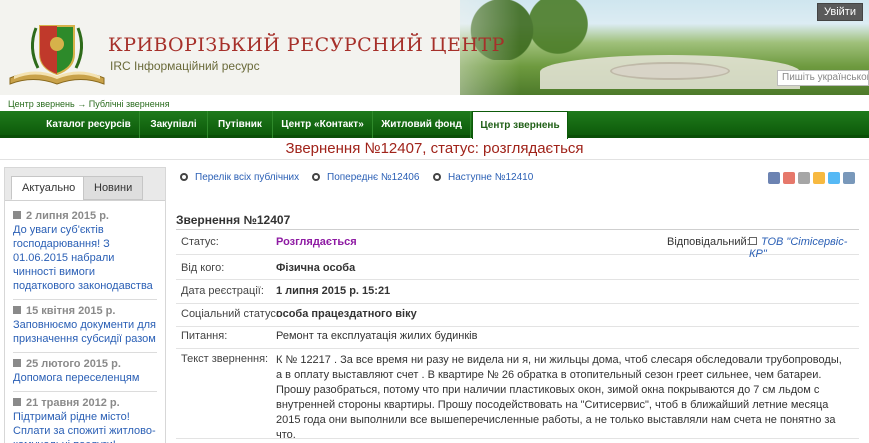 The height and width of the screenshot is (443, 869). What do you see at coordinates (819, 178) in the screenshot?
I see `odnoklassniki-icon` at bounding box center [819, 178].